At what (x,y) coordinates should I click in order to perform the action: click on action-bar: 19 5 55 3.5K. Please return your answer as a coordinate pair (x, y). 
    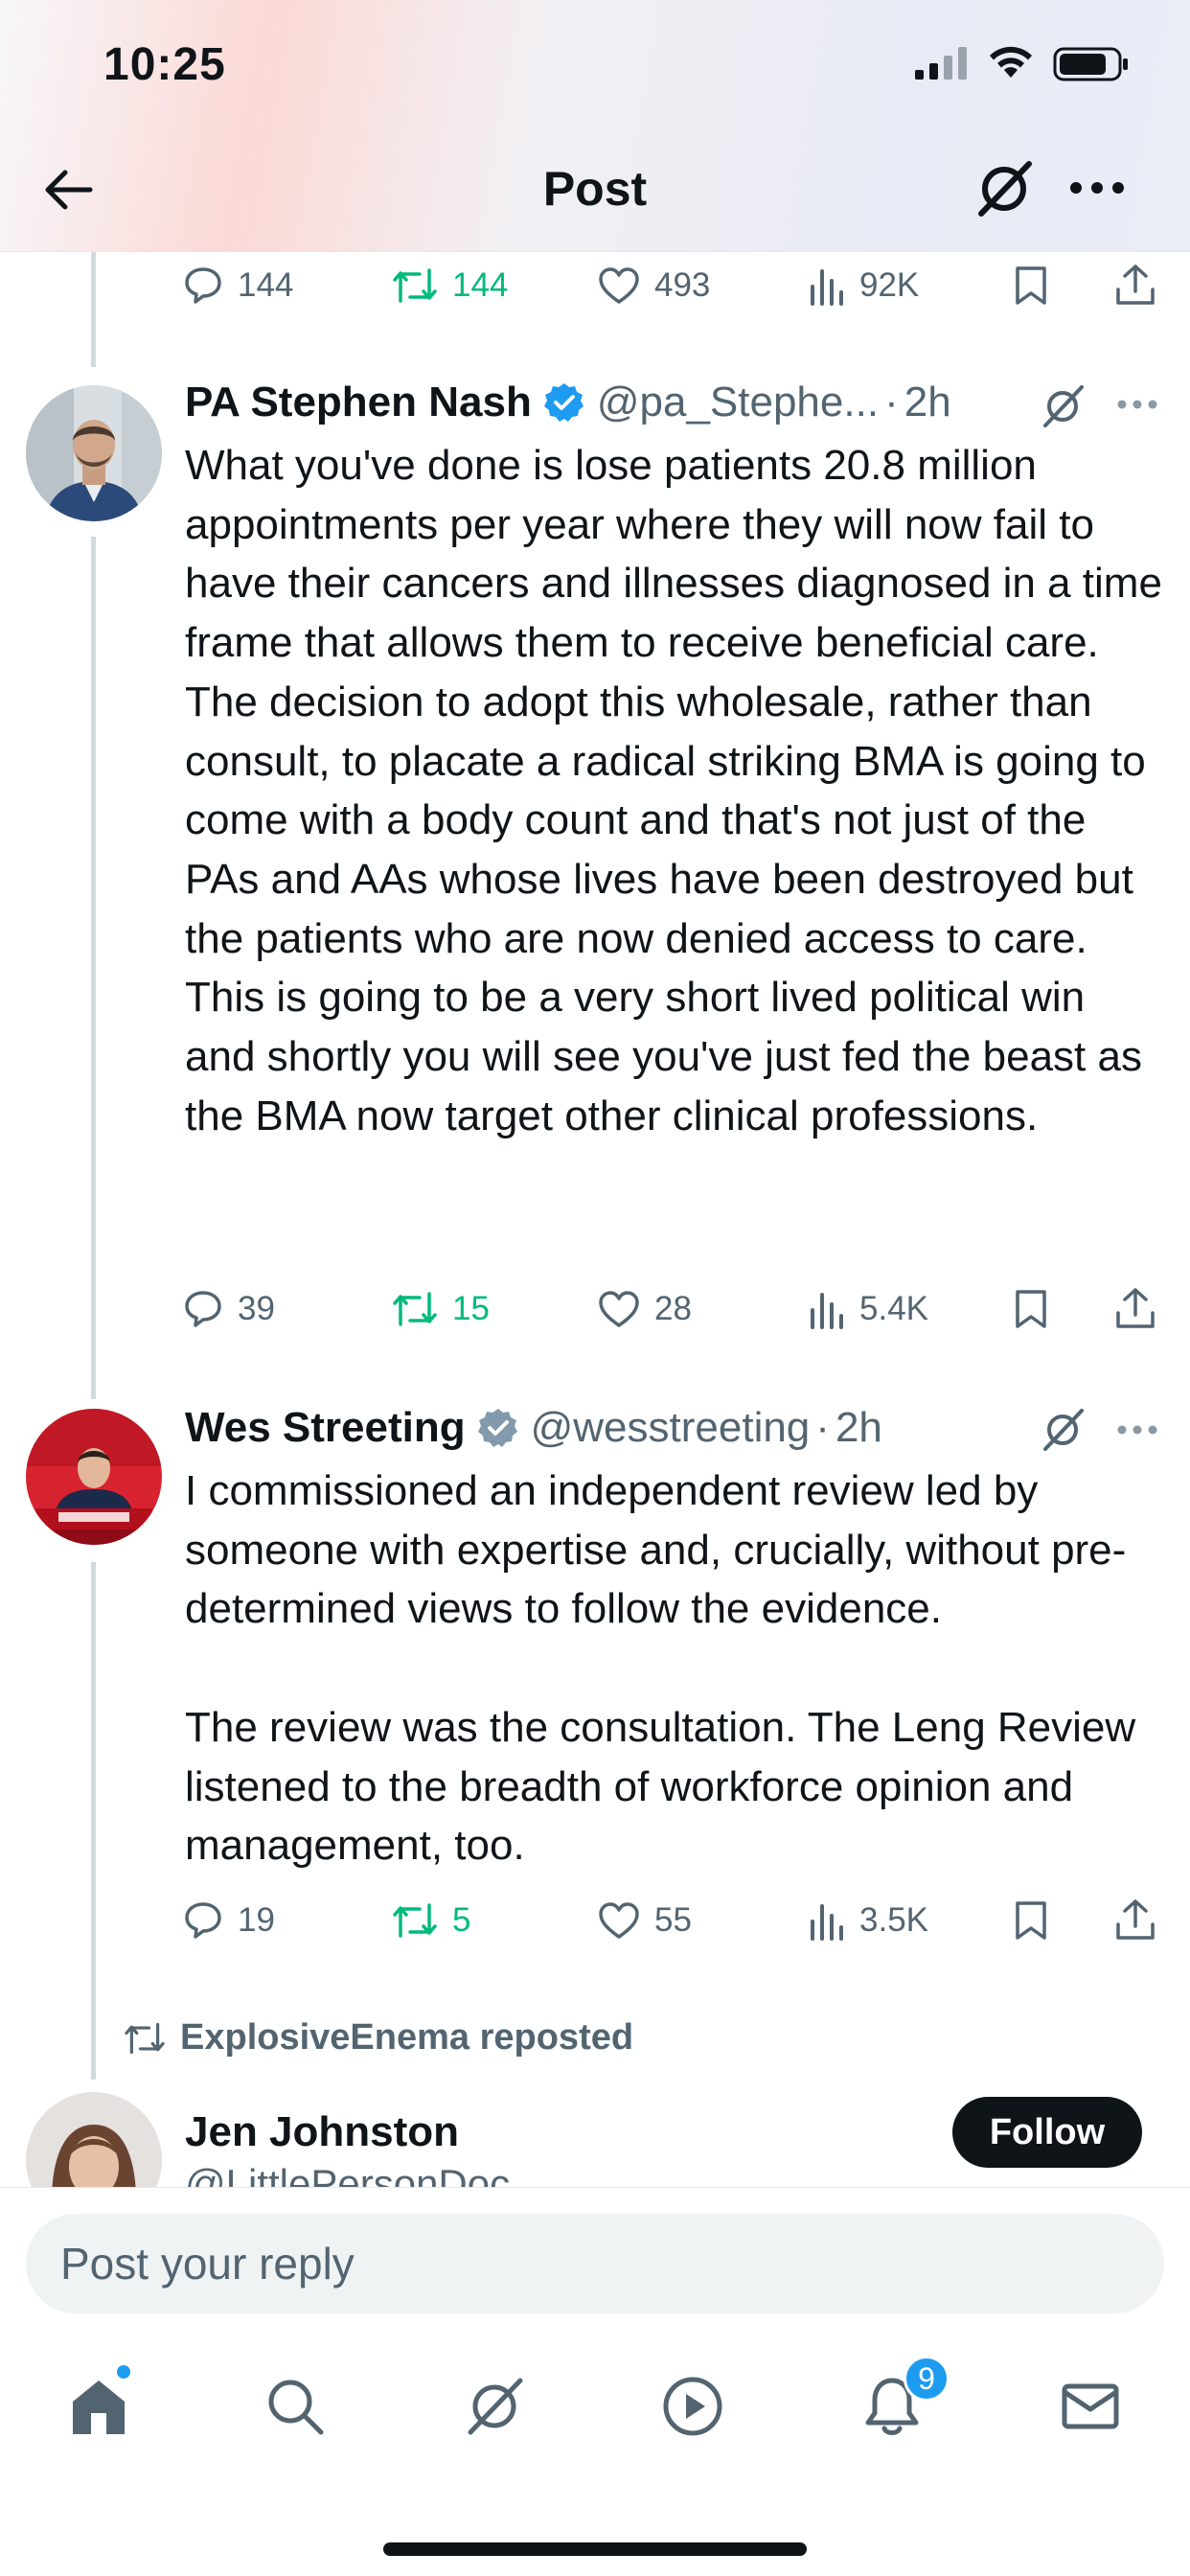
    Looking at the image, I should click on (670, 1920).